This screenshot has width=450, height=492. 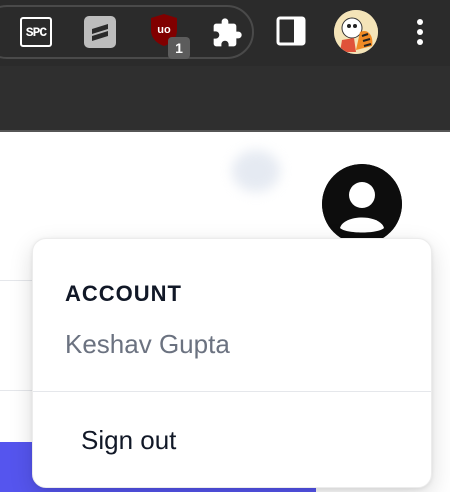 I want to click on side-panel-icon, so click(x=291, y=31).